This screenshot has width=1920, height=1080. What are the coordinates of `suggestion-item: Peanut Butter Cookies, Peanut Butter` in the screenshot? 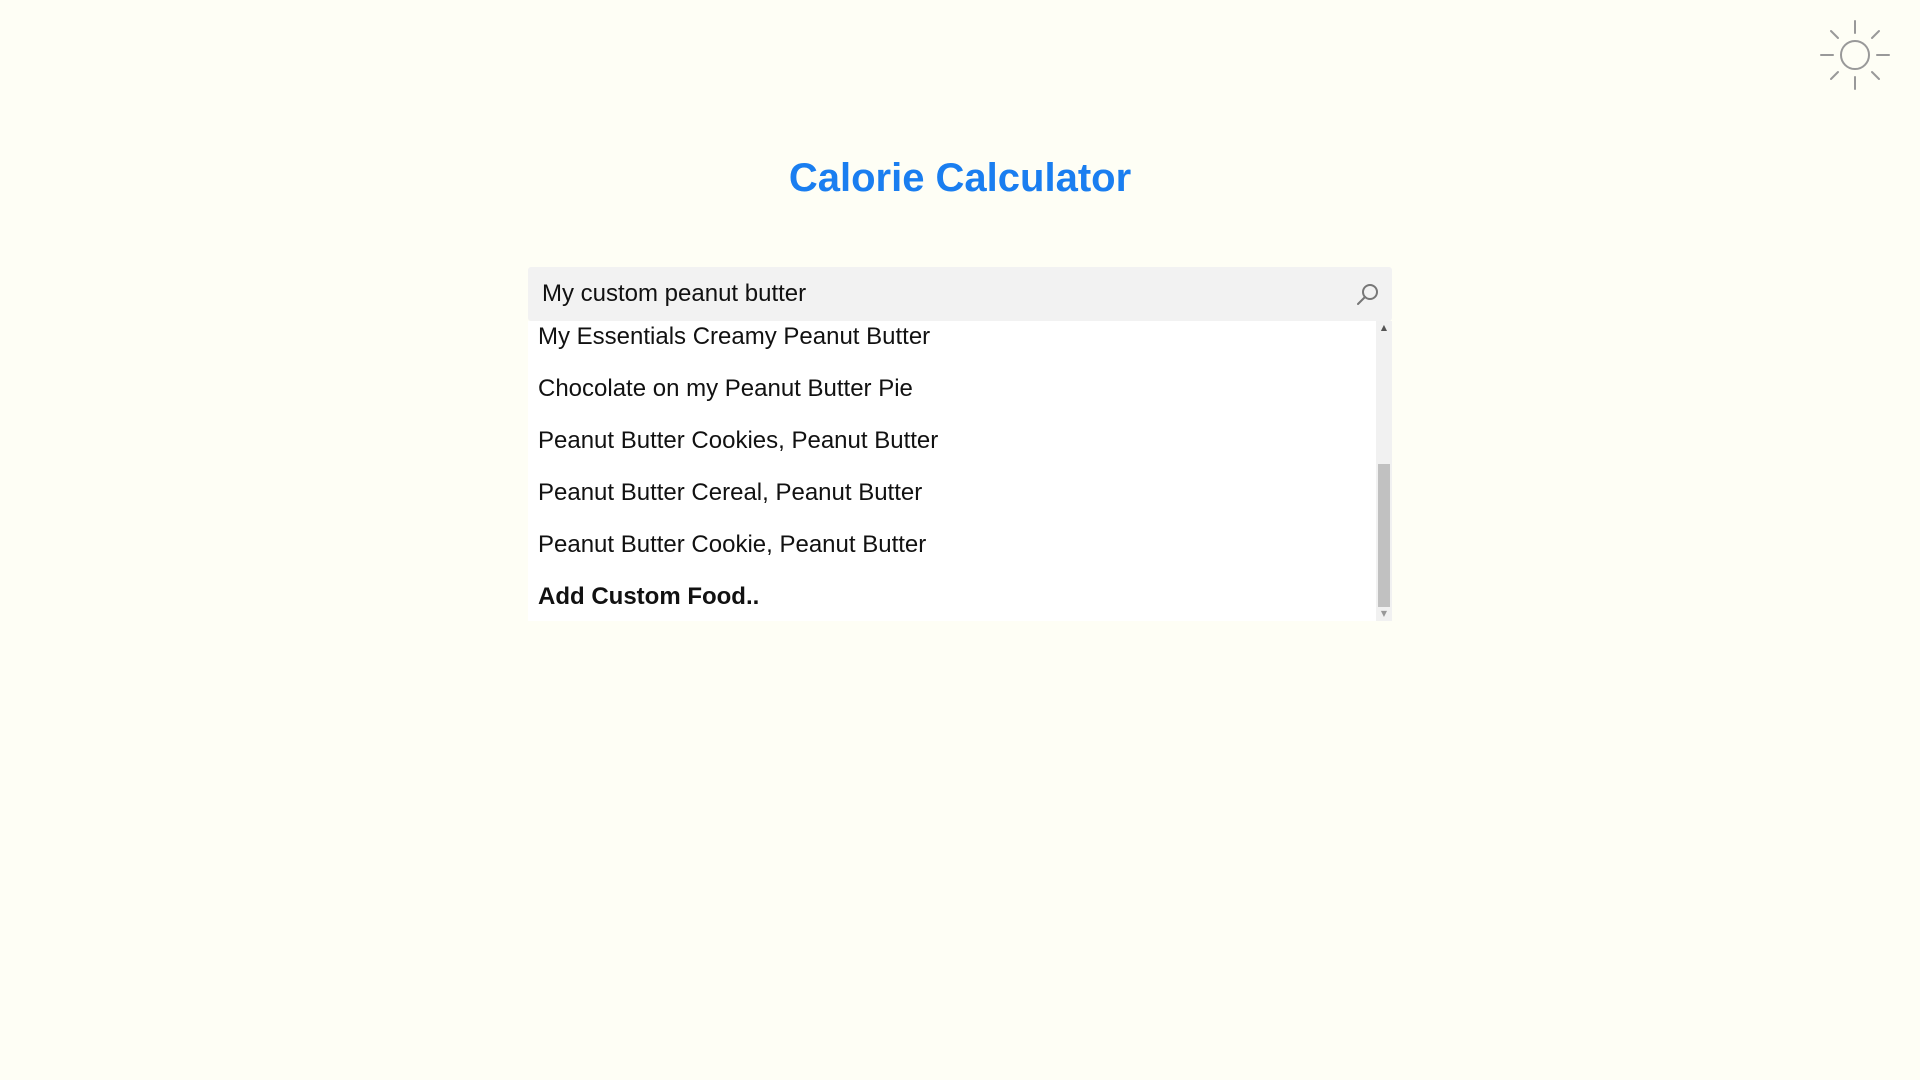 It's located at (952, 441).